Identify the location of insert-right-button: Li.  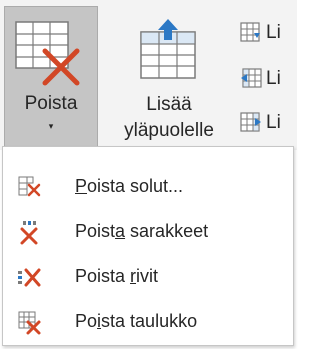
(267, 124).